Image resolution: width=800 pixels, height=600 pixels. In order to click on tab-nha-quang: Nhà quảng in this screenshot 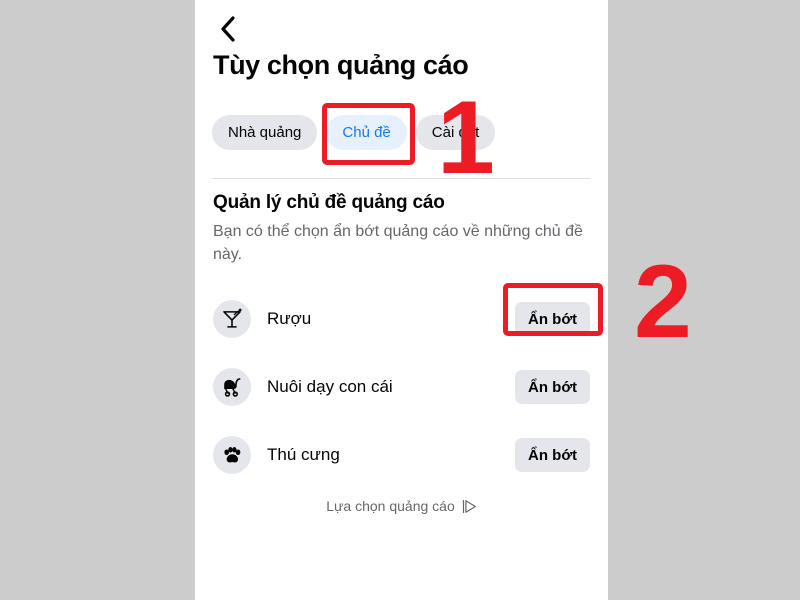, I will do `click(265, 132)`.